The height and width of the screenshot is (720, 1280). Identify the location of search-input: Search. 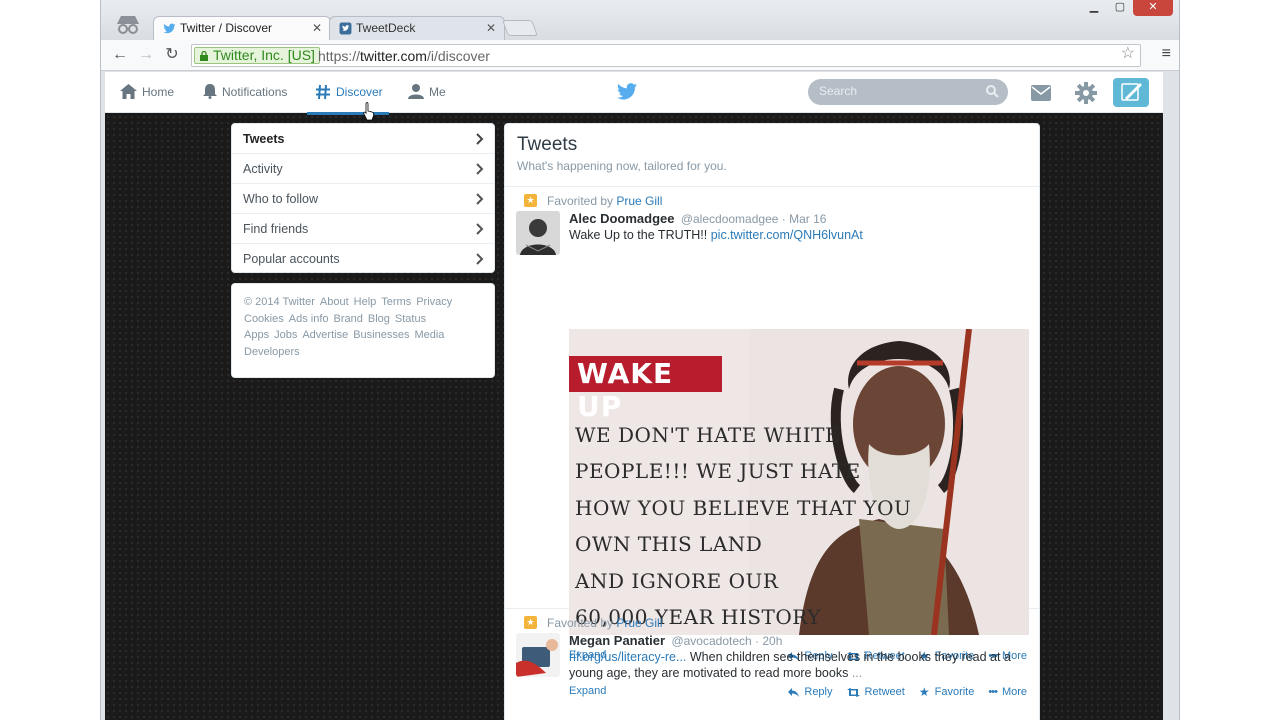
(908, 92).